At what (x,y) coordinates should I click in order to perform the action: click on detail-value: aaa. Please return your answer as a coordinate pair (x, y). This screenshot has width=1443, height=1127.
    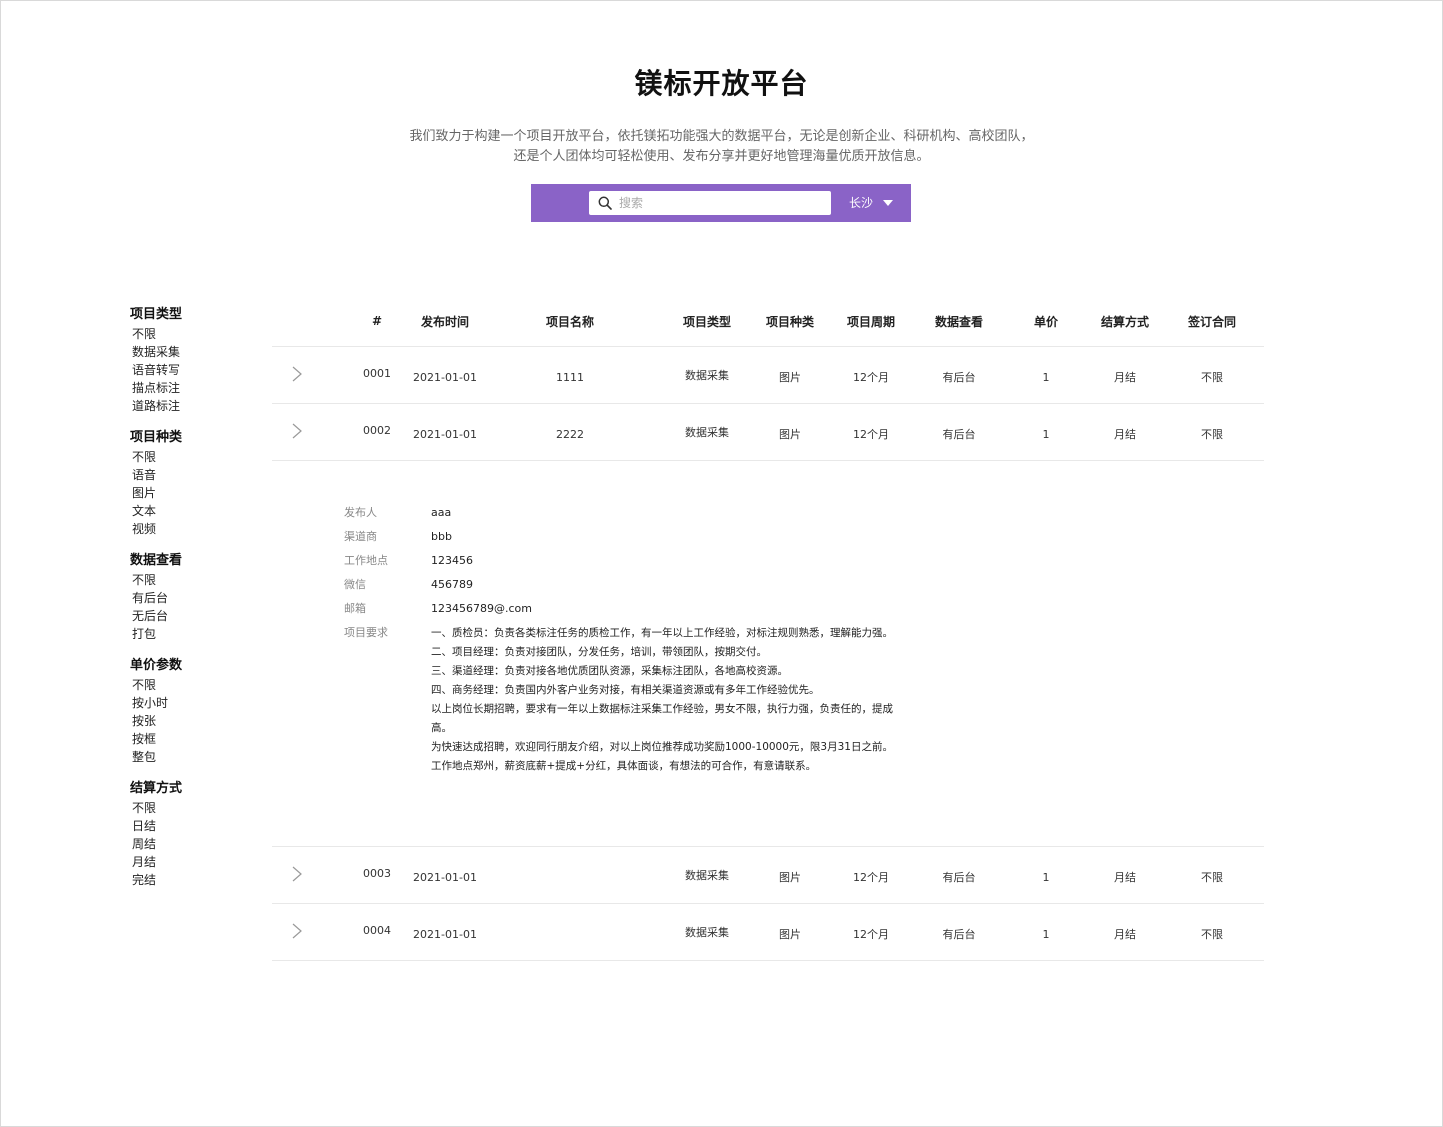
    Looking at the image, I should click on (441, 512).